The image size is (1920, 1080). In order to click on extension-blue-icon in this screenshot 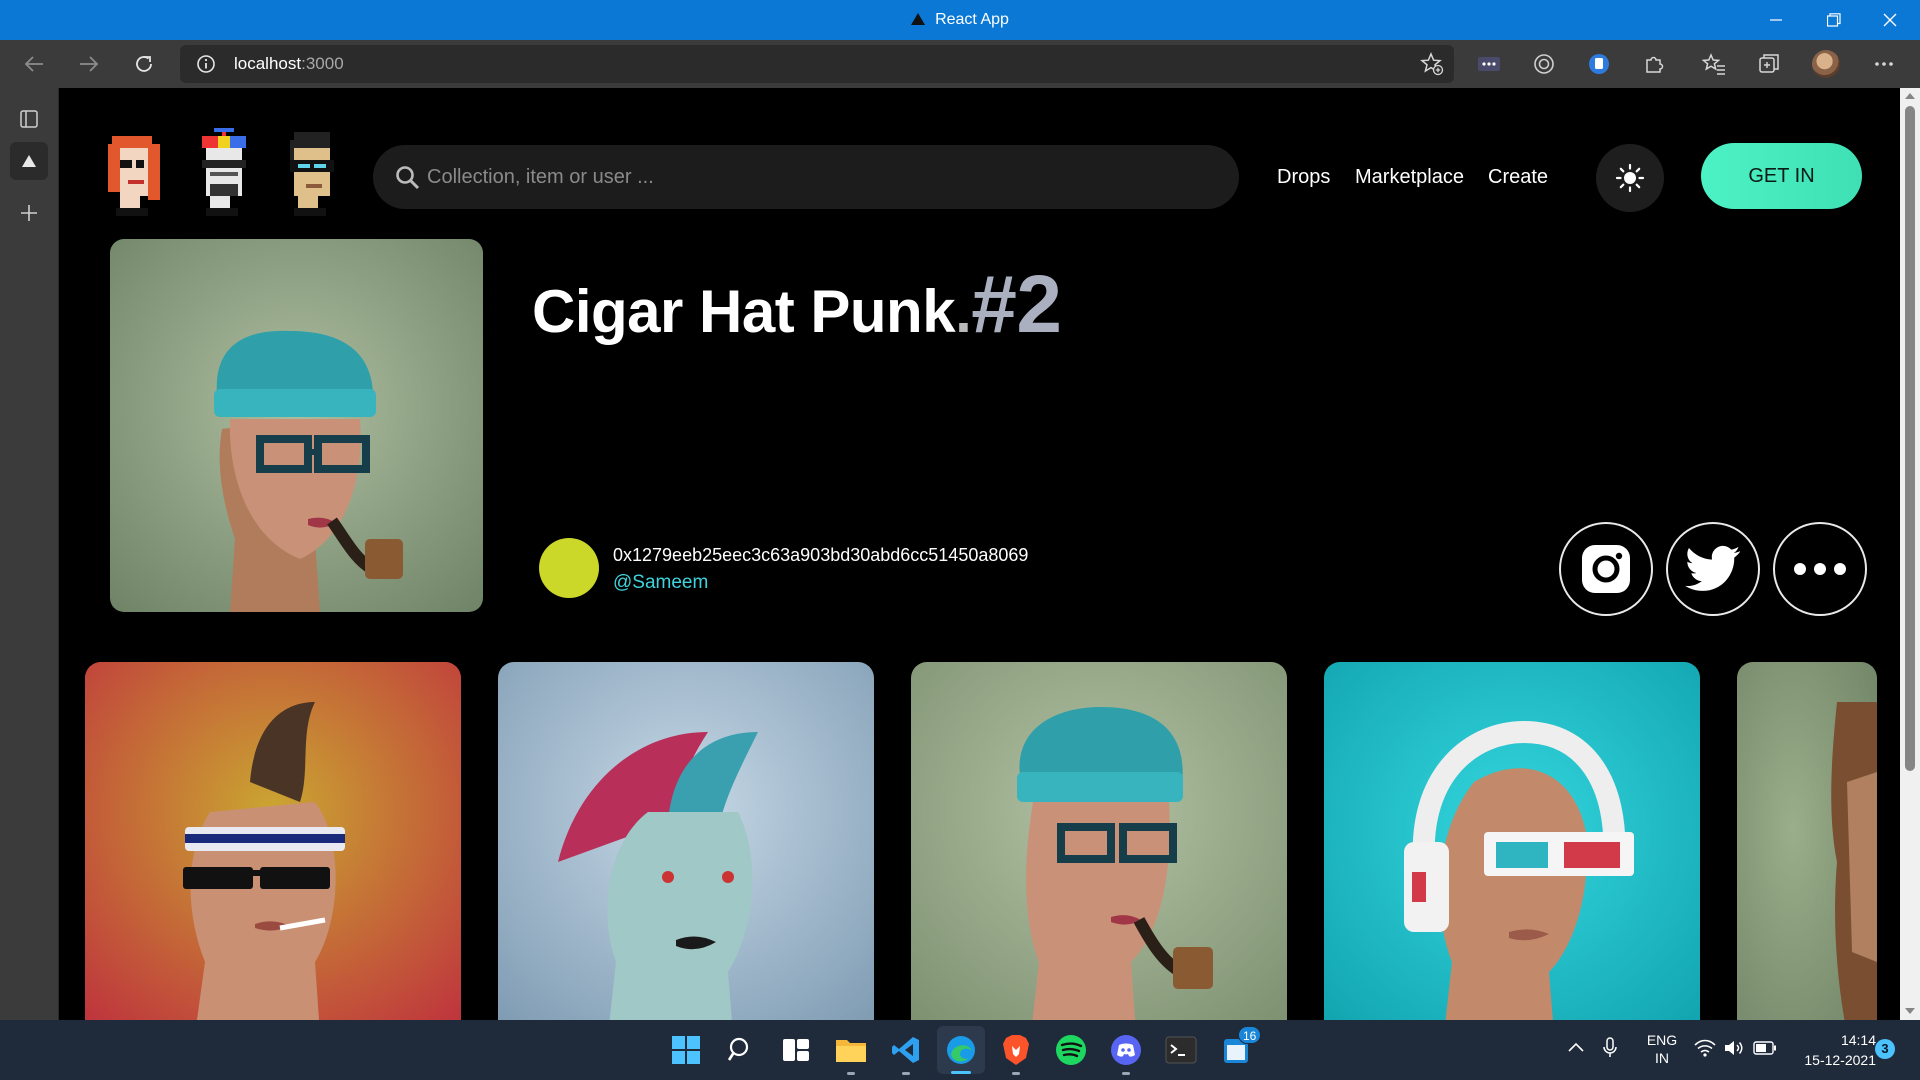, I will do `click(1599, 64)`.